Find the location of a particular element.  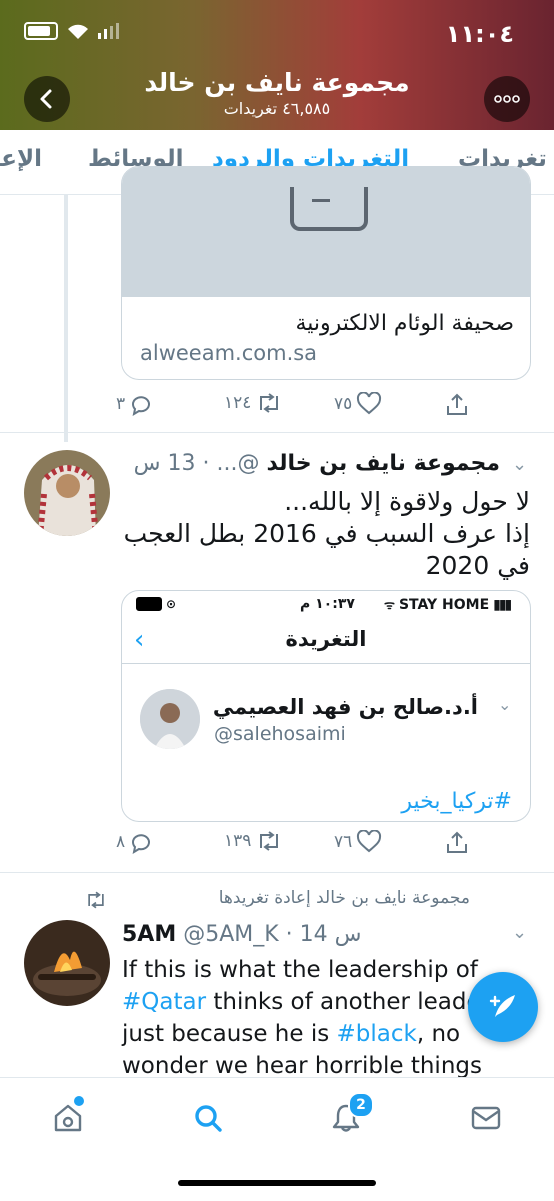

author-name: 5AM is located at coordinates (149, 934).